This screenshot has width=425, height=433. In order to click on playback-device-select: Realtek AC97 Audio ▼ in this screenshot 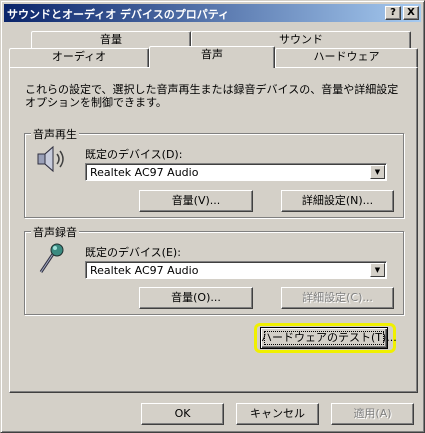, I will do `click(236, 172)`.